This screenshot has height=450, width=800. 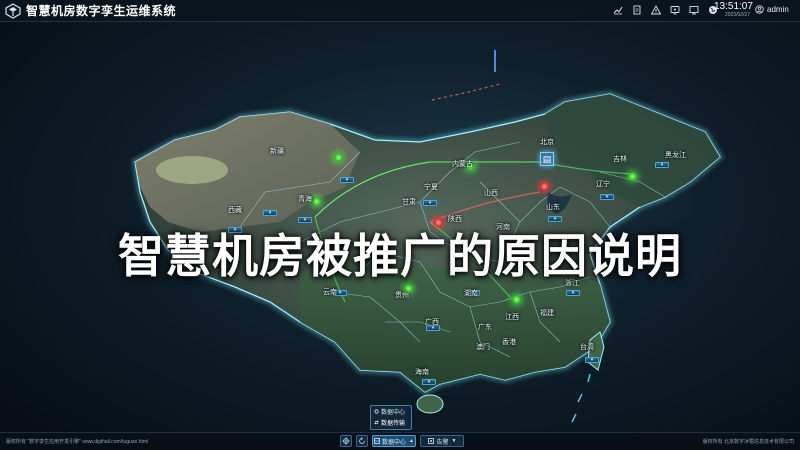 What do you see at coordinates (101, 11) in the screenshot?
I see `app-title: 智慧机房数字孪生运维系统` at bounding box center [101, 11].